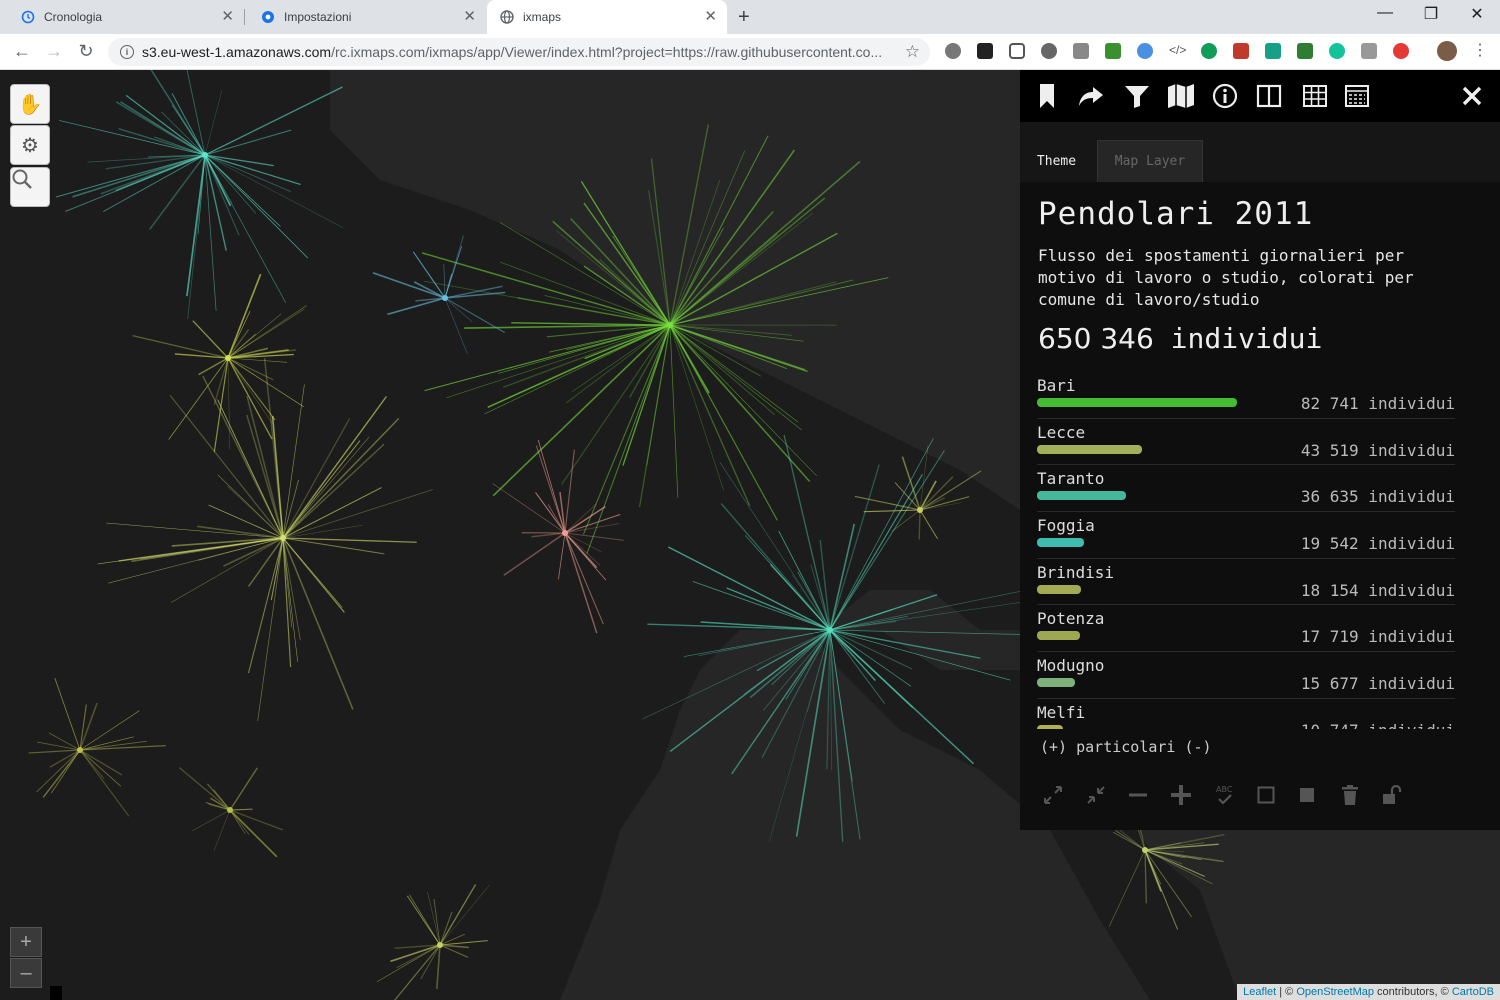 The height and width of the screenshot is (1000, 1500). Describe the element at coordinates (1269, 96) in the screenshot. I see `split-view-icon` at that location.